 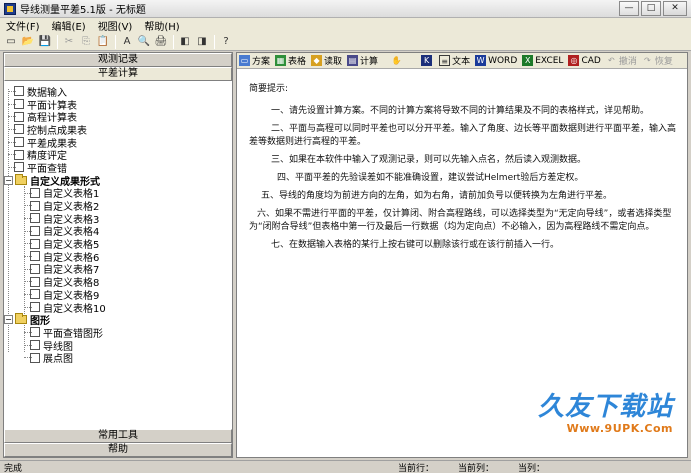 I want to click on tree-item-custom-table-8: 自定义表格8, so click(x=118, y=282).